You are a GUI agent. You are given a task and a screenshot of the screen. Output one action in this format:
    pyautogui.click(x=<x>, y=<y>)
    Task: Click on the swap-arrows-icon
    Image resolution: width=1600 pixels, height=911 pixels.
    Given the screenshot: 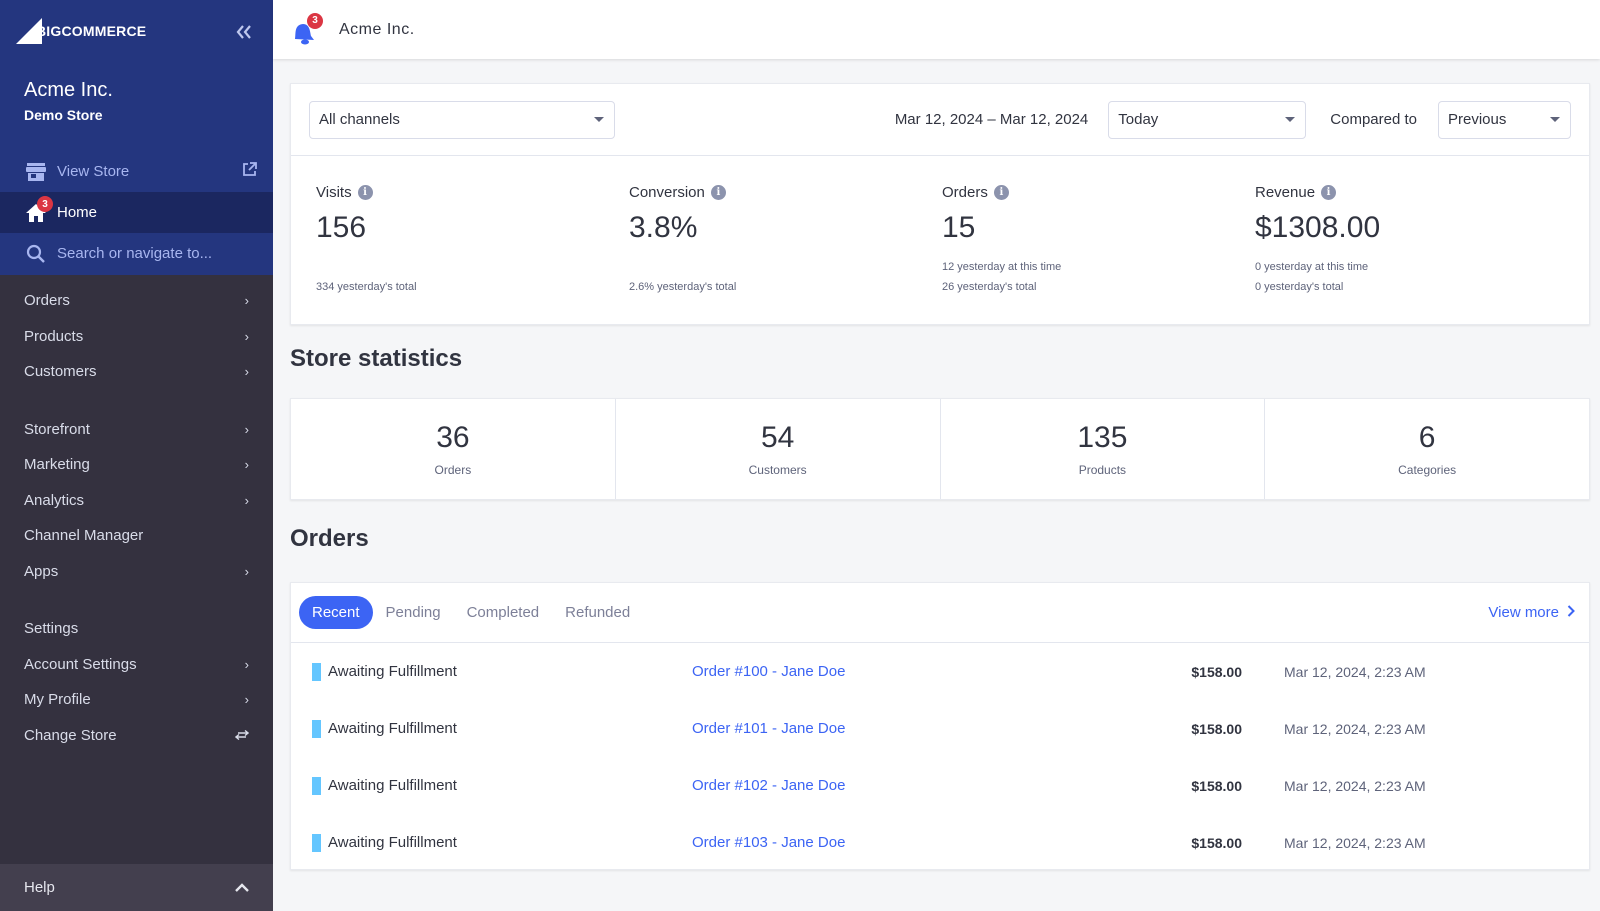 What is the action you would take?
    pyautogui.click(x=242, y=735)
    